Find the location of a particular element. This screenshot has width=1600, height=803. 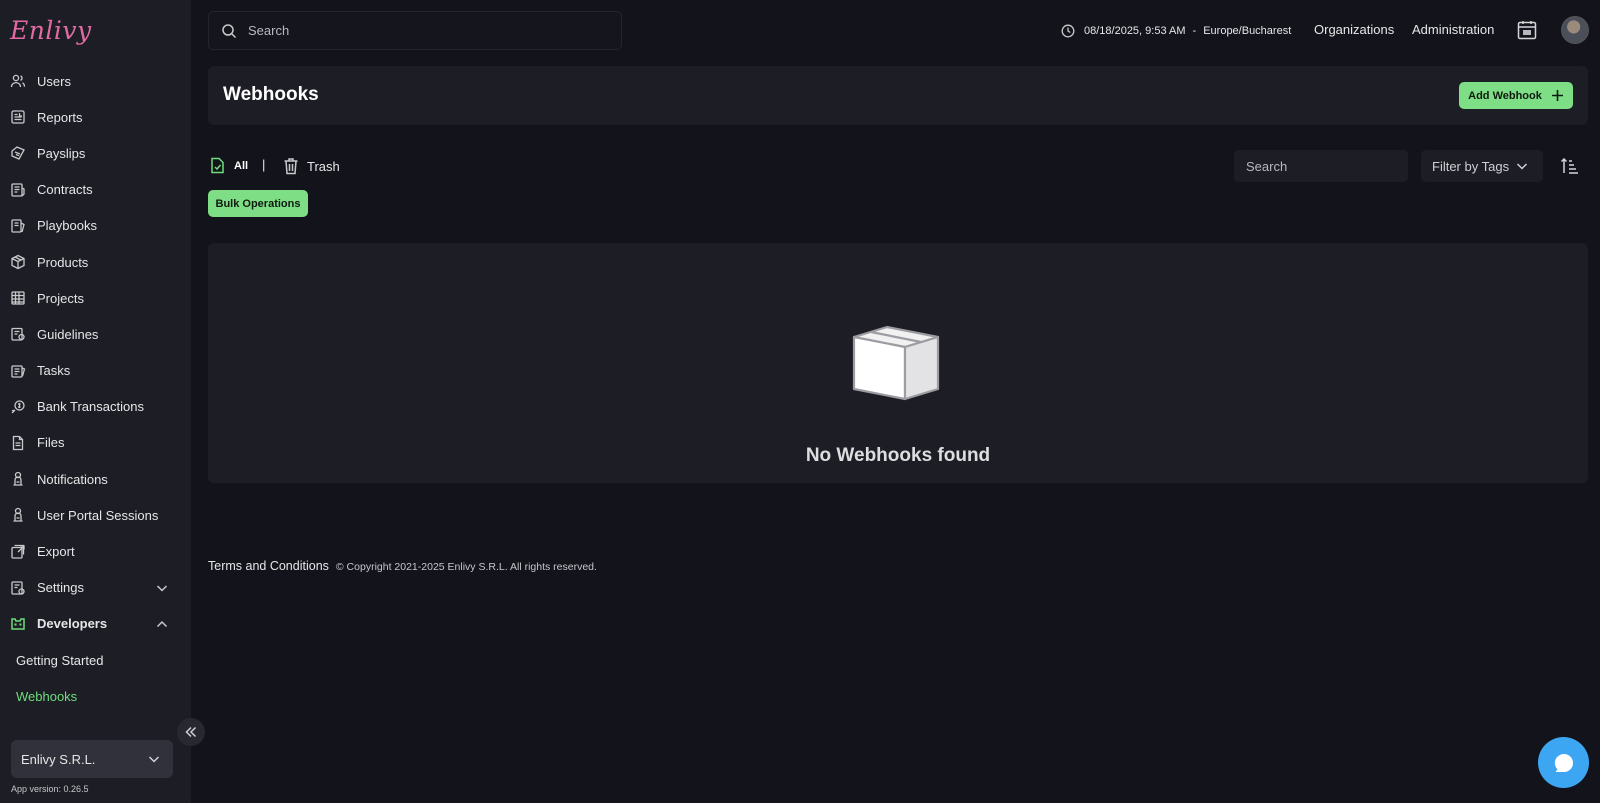

sidebar-item-label: Settings is located at coordinates (60, 588).